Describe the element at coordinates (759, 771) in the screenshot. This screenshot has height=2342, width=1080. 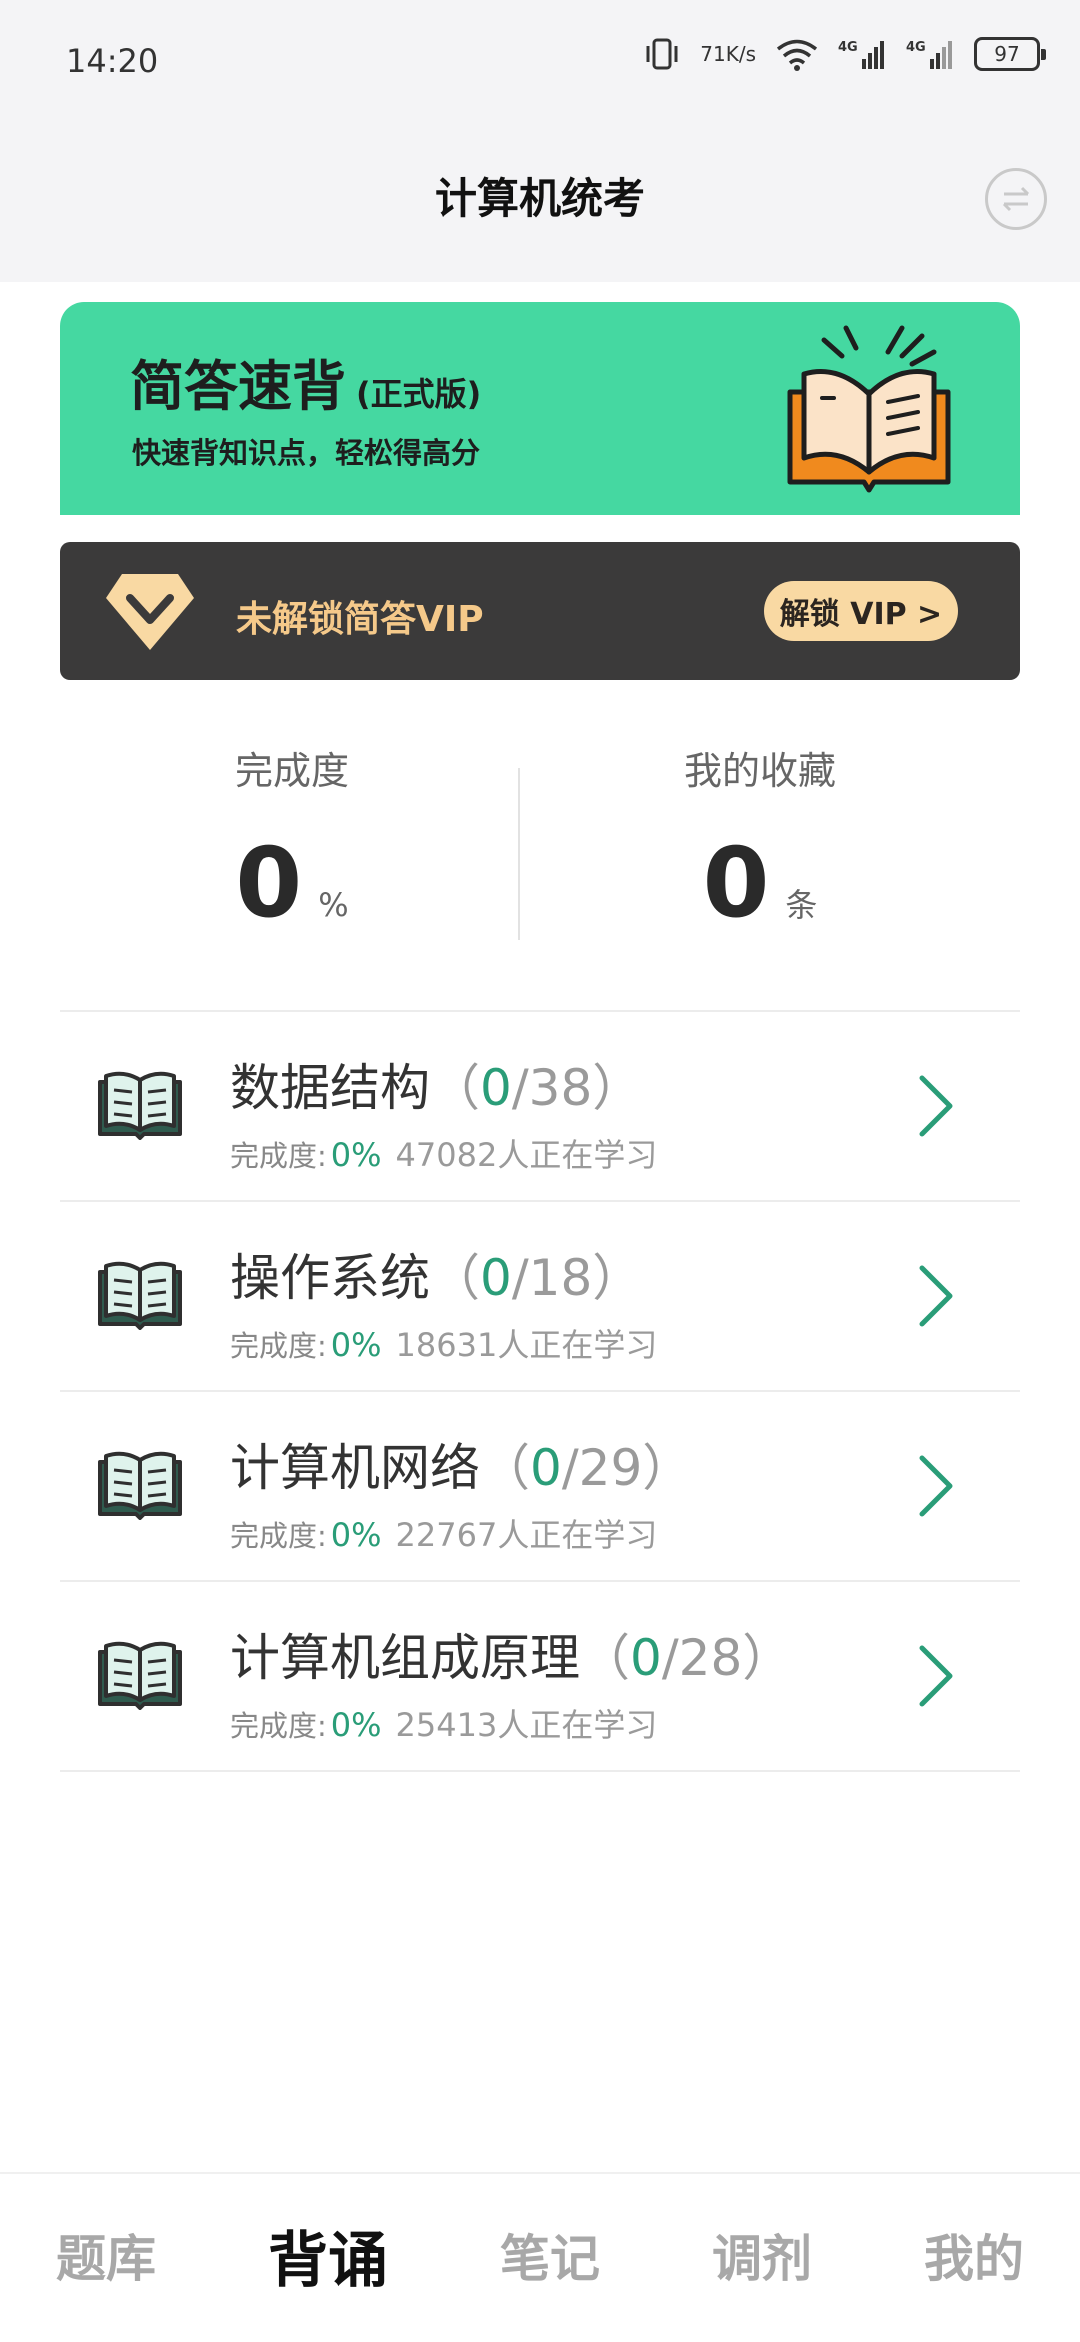
I see `favorites-label: 我的收藏` at that location.